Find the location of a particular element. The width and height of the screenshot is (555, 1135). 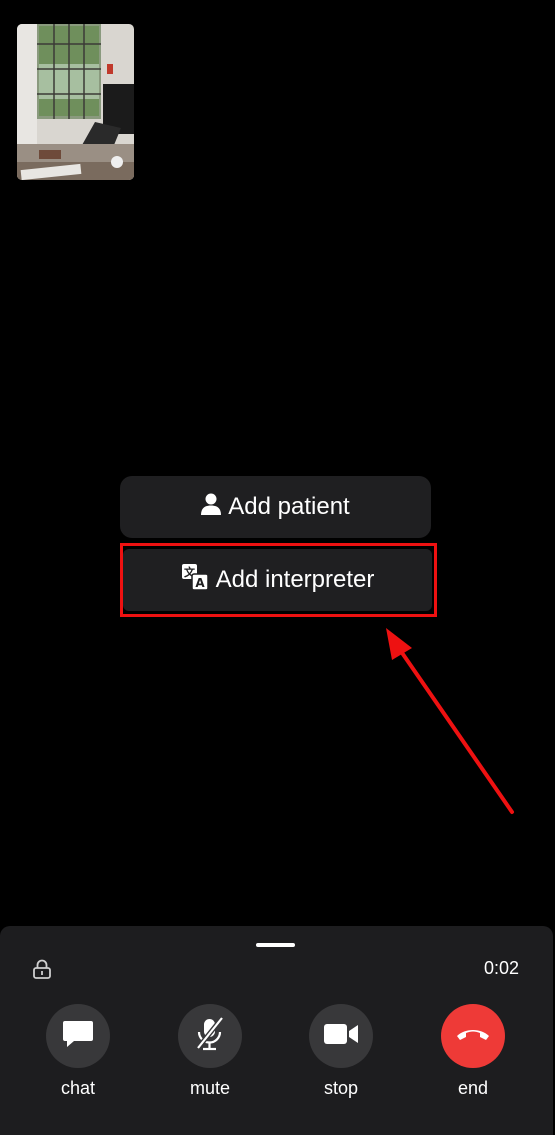

mute-label: mute is located at coordinates (210, 1088).